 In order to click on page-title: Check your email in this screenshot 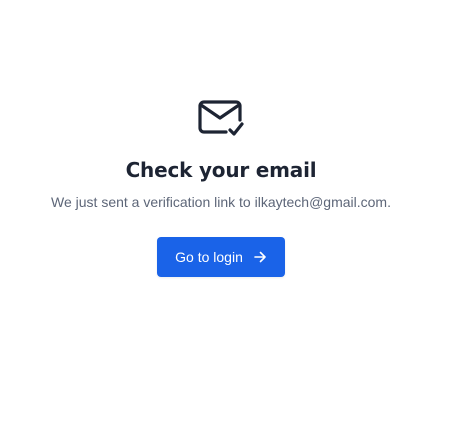, I will do `click(221, 170)`.